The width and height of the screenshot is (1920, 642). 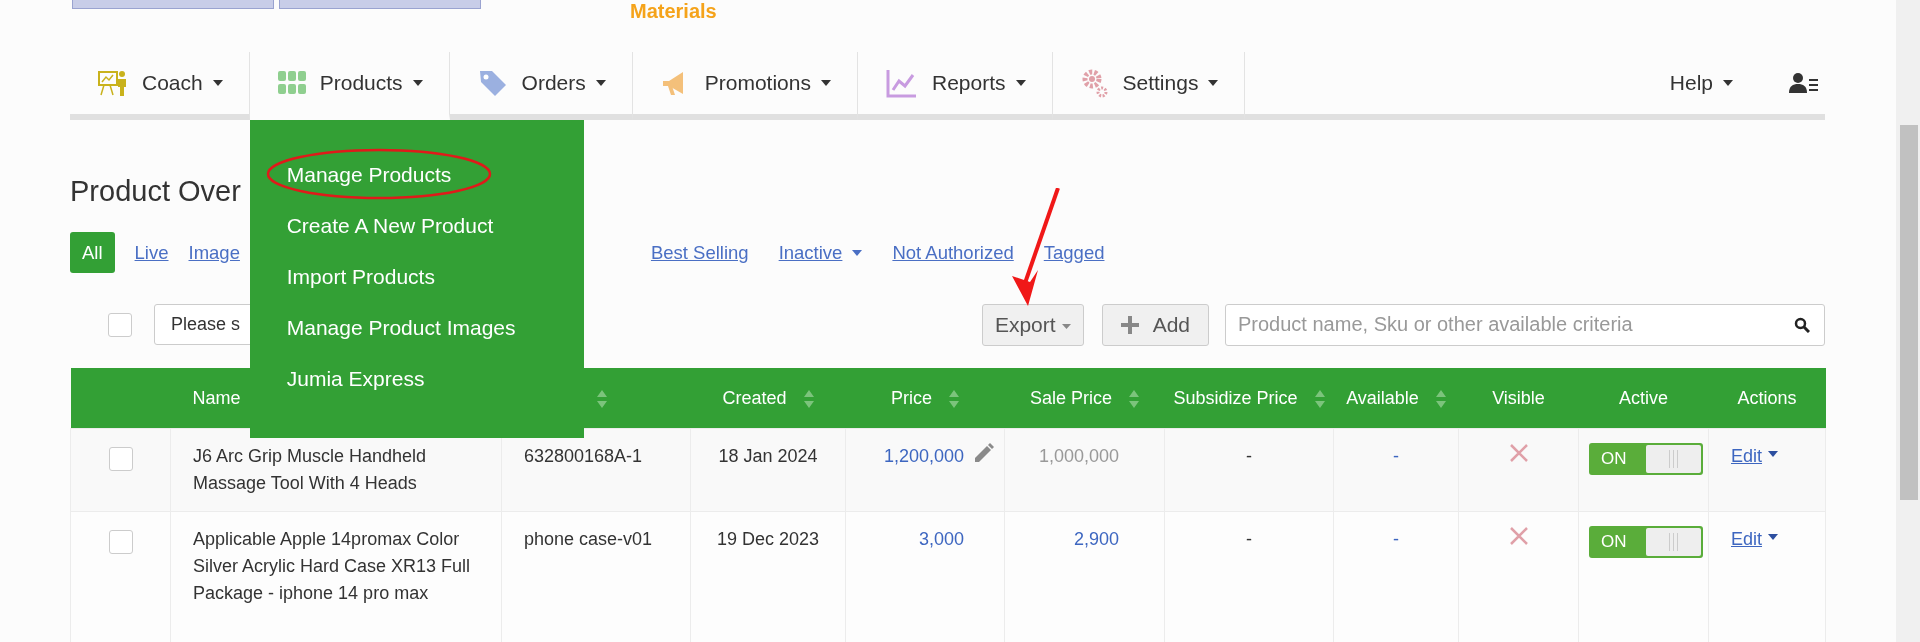 What do you see at coordinates (1643, 397) in the screenshot?
I see `column-header: Active` at bounding box center [1643, 397].